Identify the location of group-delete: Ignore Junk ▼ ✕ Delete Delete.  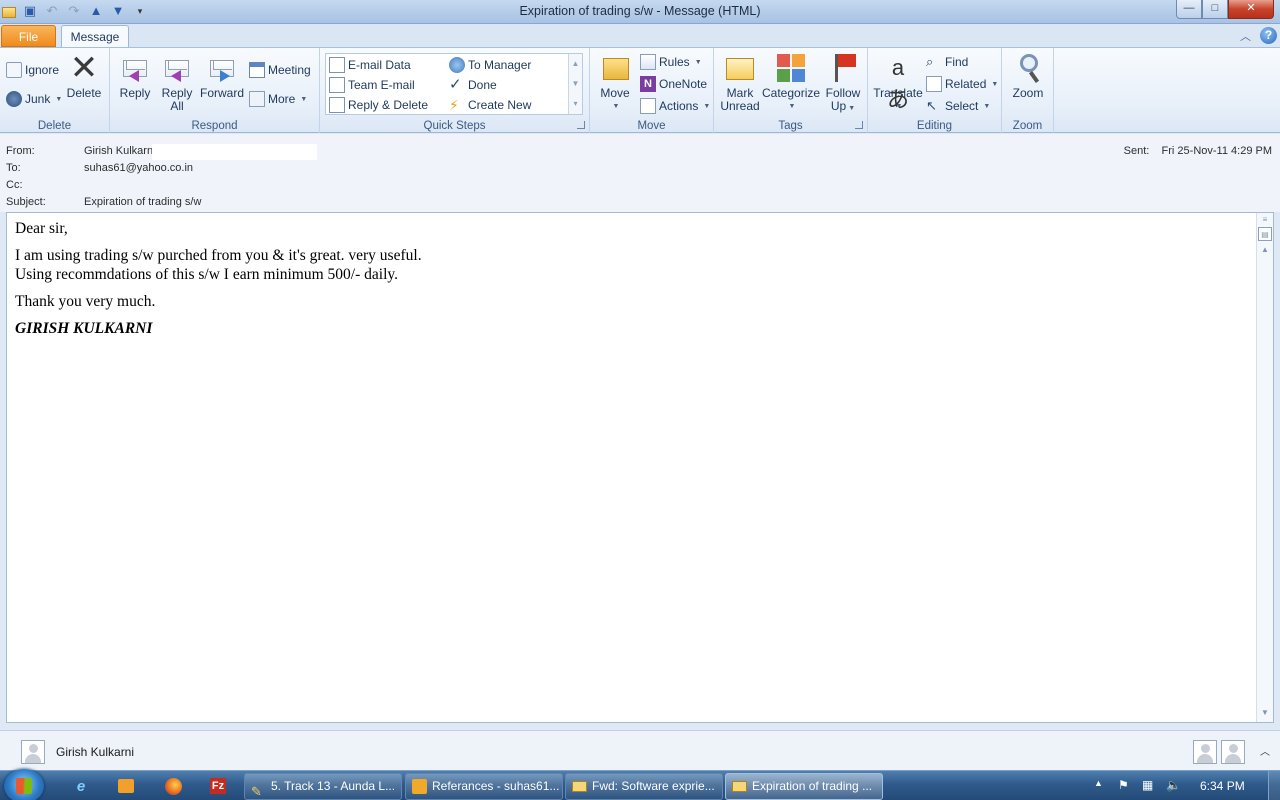
(55, 90).